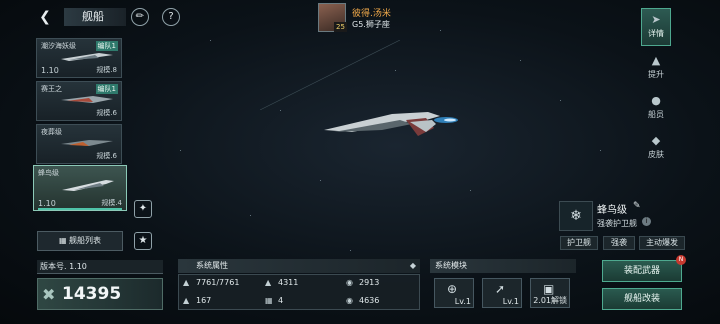  I want to click on ship-type: 强袭护卫舰, so click(617, 223).